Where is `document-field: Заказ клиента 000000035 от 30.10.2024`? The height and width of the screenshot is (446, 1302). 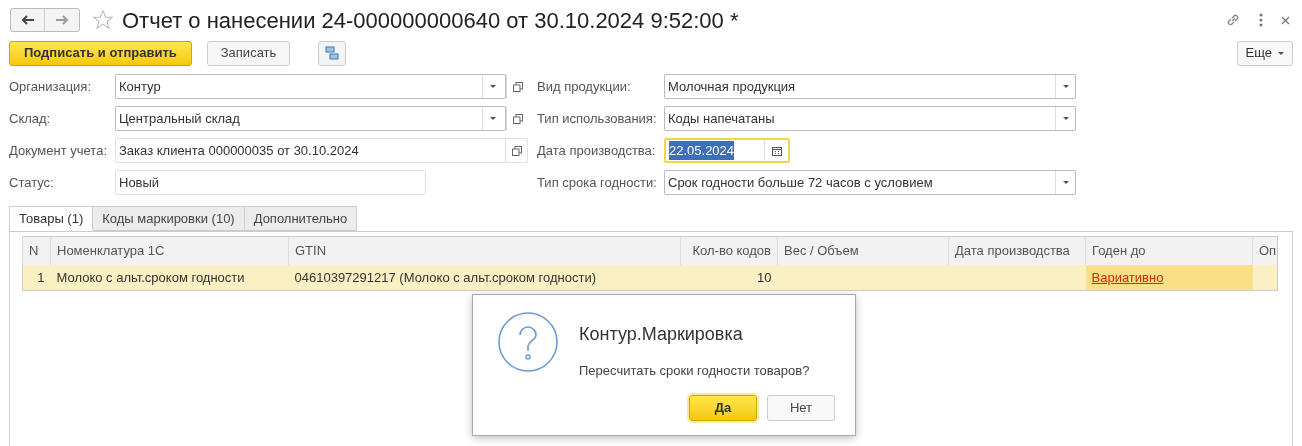
document-field: Заказ клиента 000000035 от 30.10.2024 is located at coordinates (321, 150).